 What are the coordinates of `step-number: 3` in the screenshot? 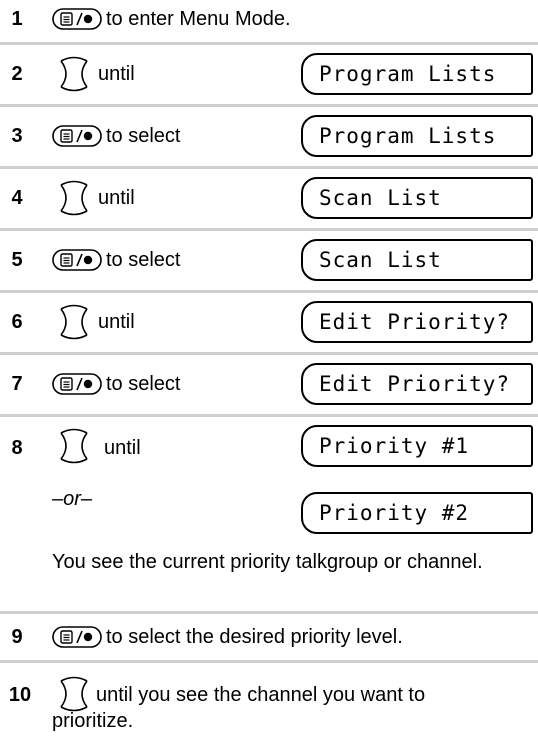 It's located at (17, 136).